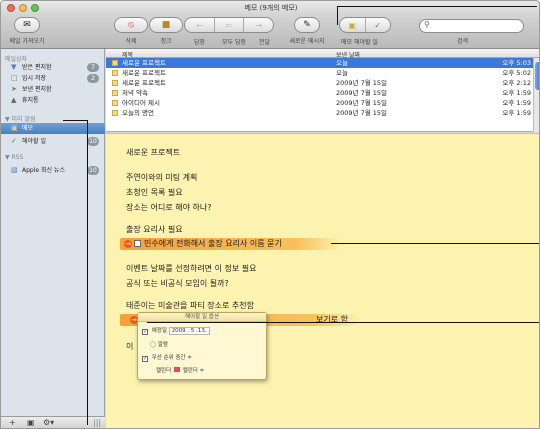  Describe the element at coordinates (159, 344) in the screenshot. I see `alarm-row: ◯ 알람` at that location.